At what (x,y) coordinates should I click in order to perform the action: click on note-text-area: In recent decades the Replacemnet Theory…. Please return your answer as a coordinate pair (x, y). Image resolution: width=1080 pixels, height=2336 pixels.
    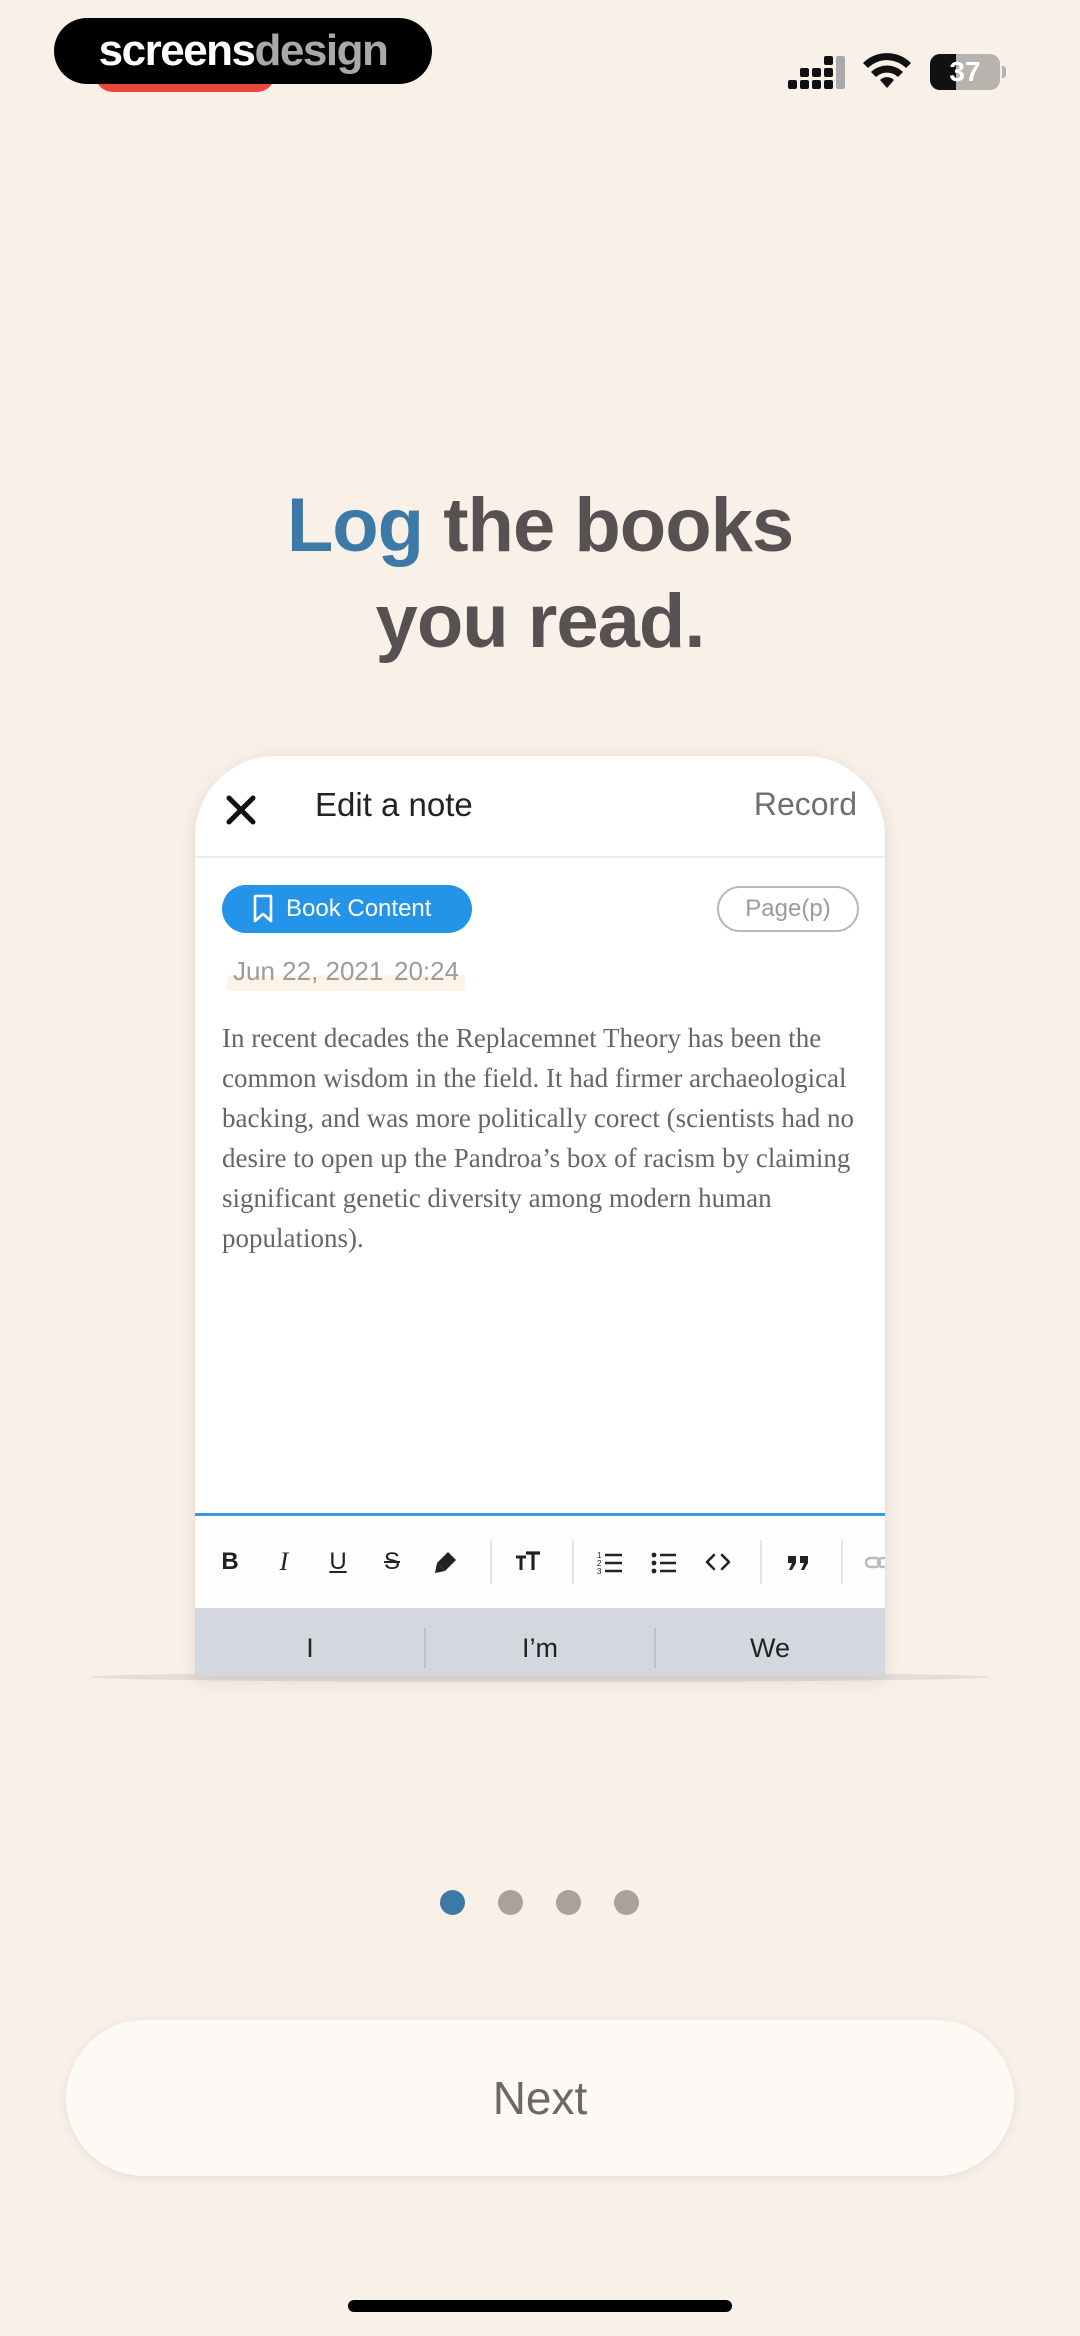
    Looking at the image, I should click on (542, 1138).